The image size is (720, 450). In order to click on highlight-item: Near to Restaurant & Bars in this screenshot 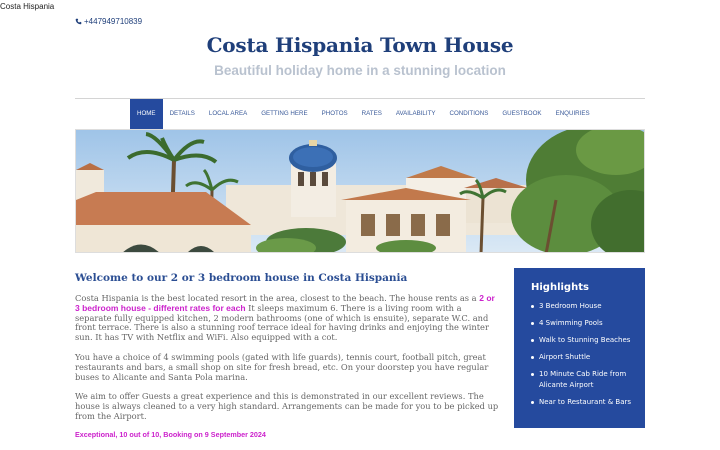, I will do `click(588, 402)`.